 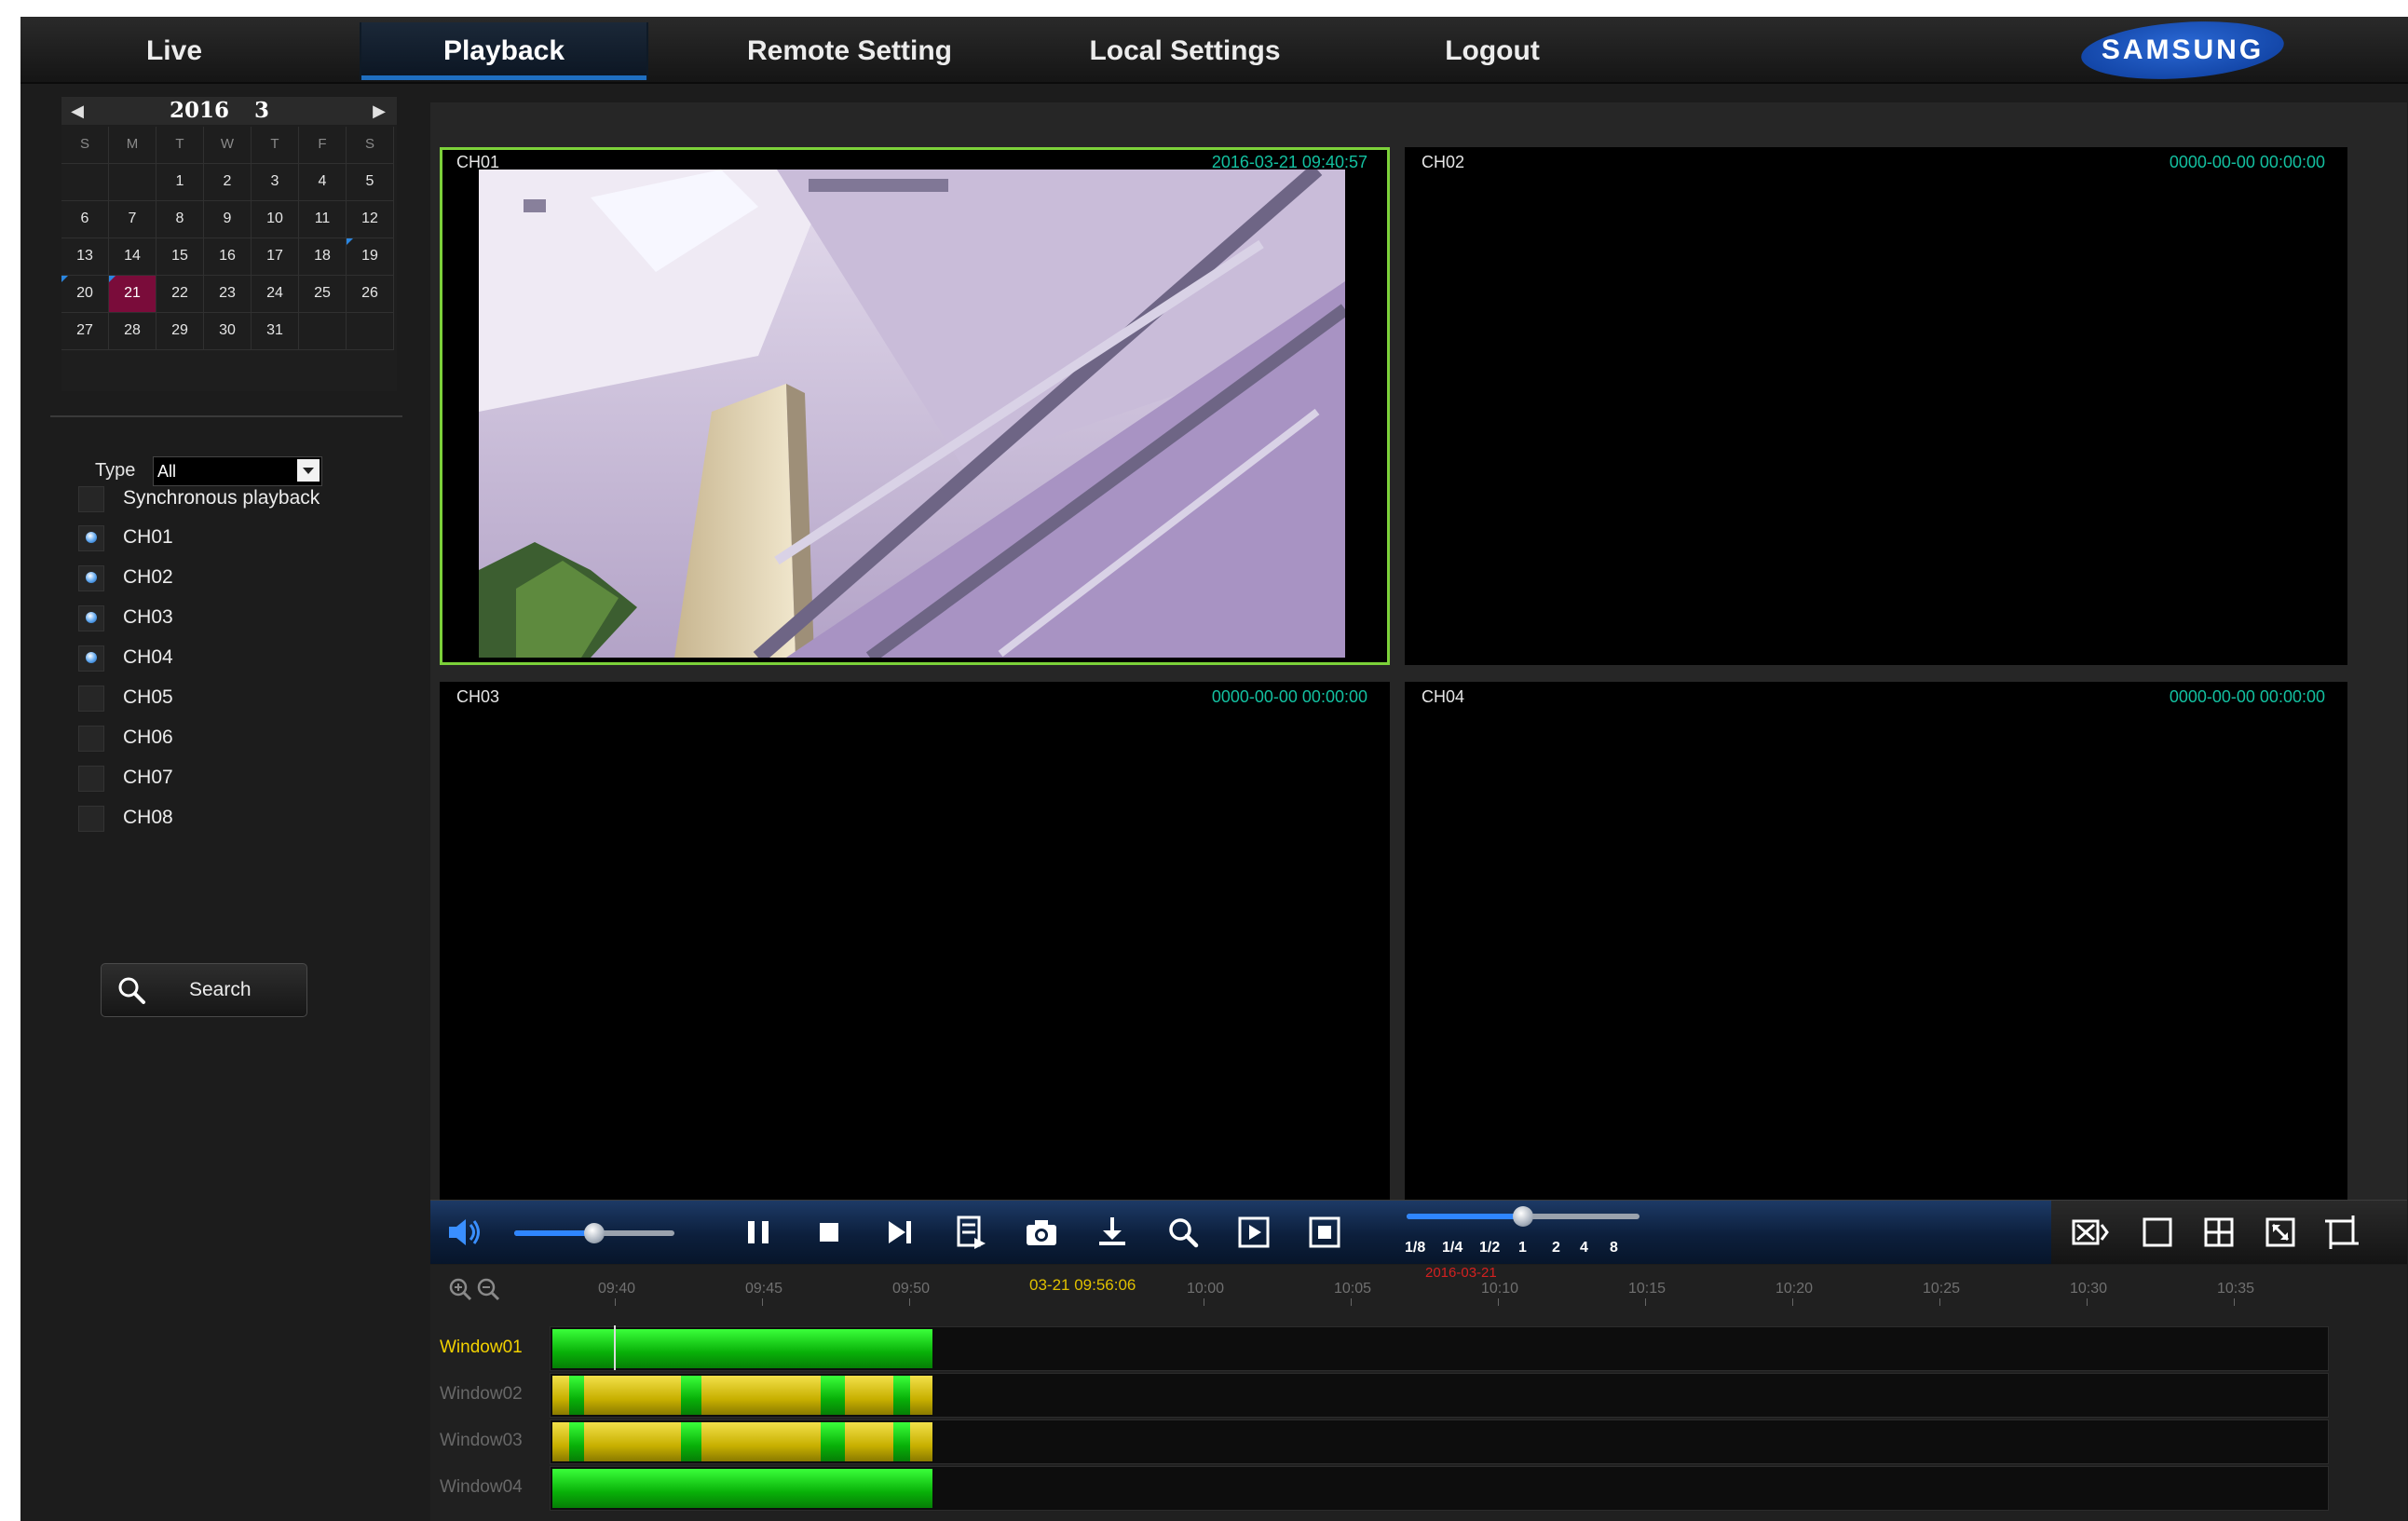 I want to click on snapshot-icon, so click(x=1041, y=1232).